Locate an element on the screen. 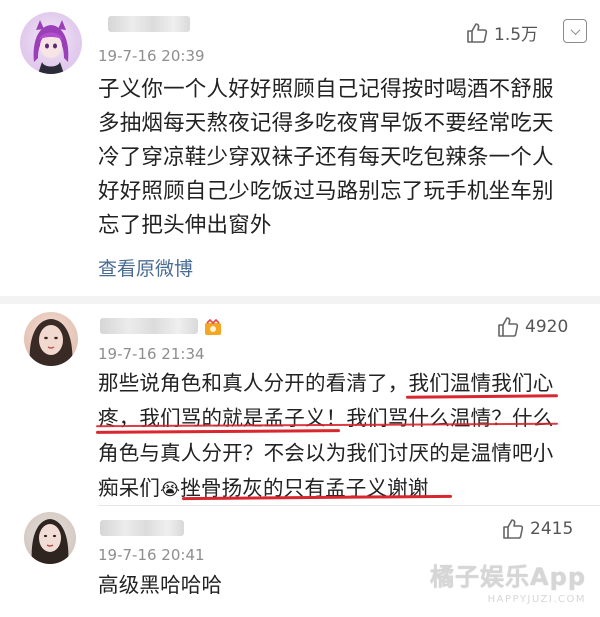  like-button: 1.5万 is located at coordinates (502, 32).